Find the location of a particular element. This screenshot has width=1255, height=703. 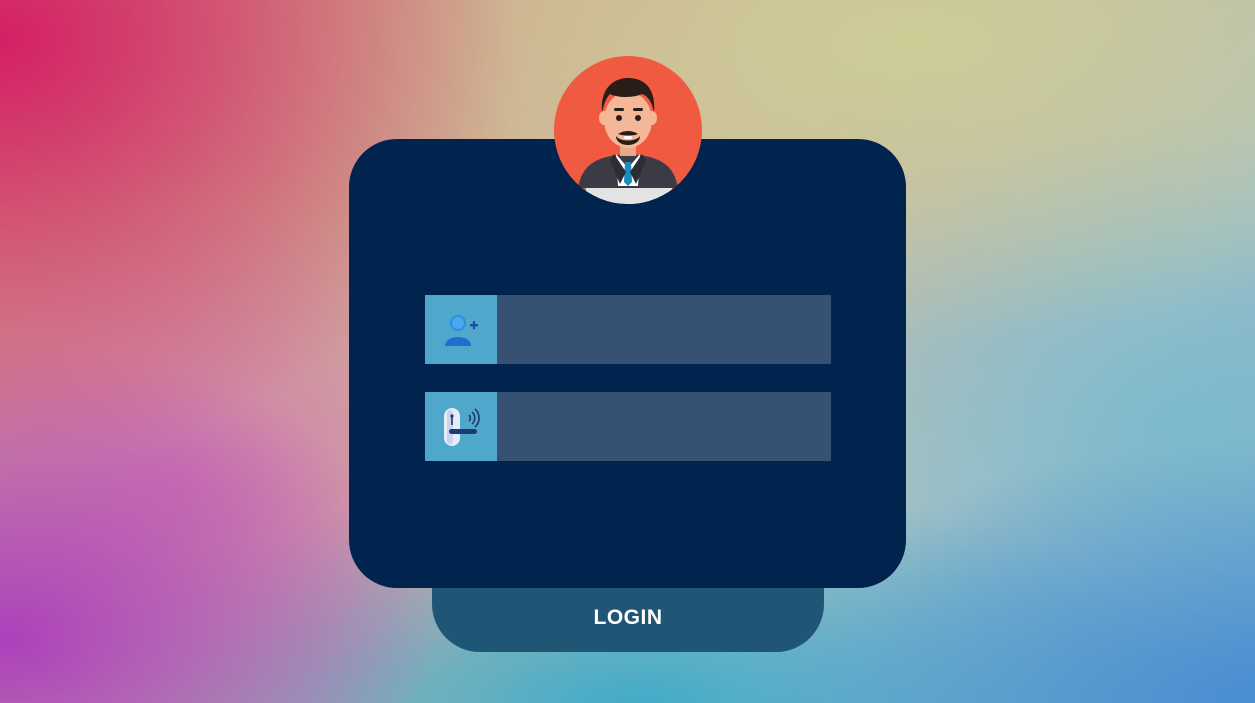

username-field-row is located at coordinates (628, 329).